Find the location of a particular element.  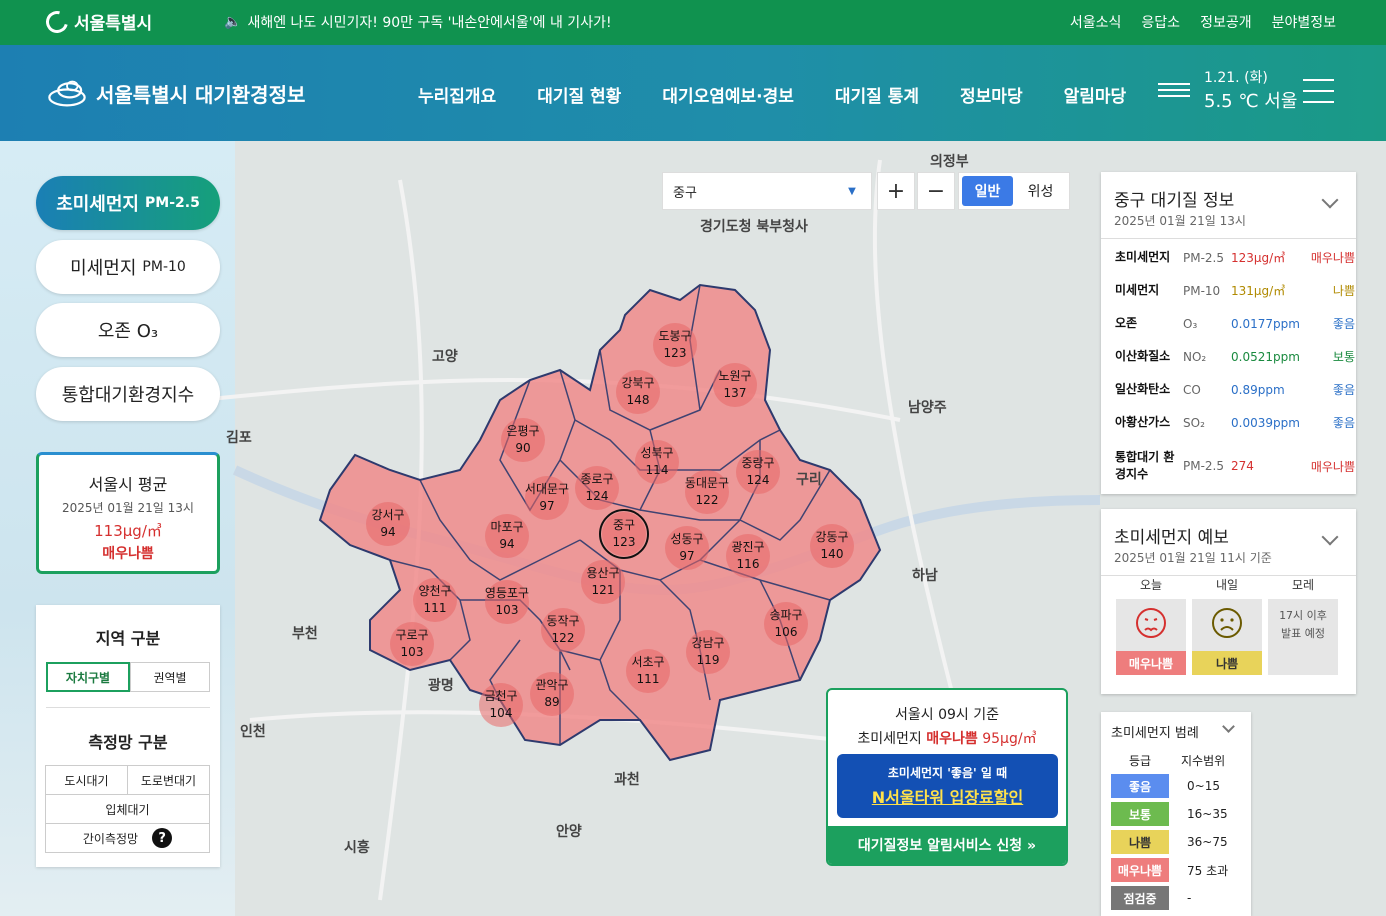

legend-range: - is located at coordinates (1189, 898).